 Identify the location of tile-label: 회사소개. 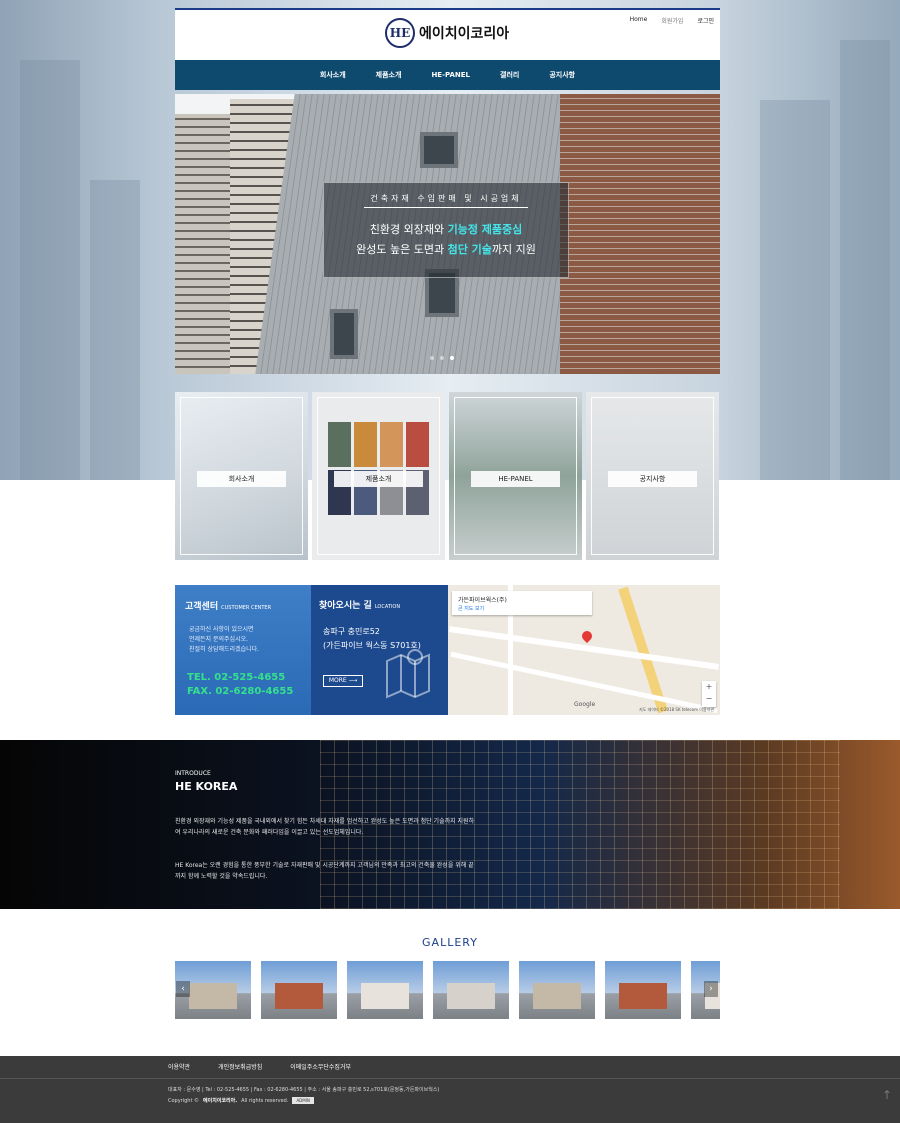
(241, 479).